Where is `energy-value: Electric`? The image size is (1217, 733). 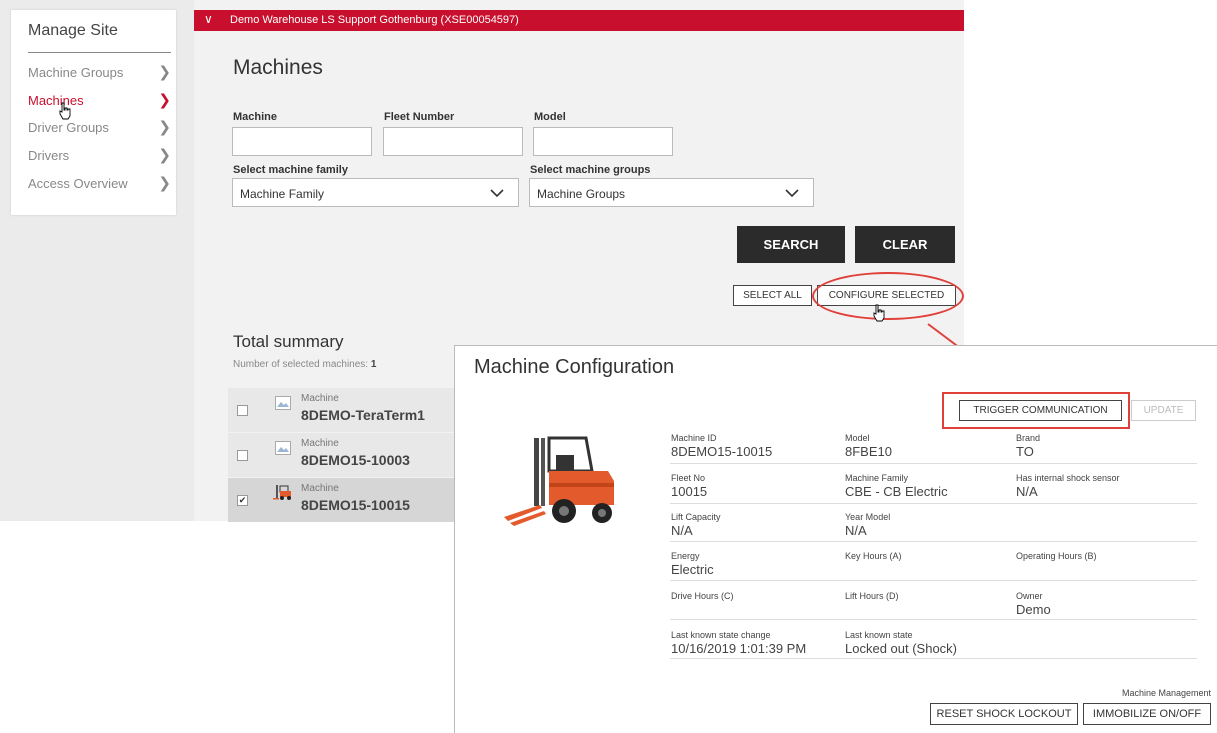 energy-value: Electric is located at coordinates (692, 569).